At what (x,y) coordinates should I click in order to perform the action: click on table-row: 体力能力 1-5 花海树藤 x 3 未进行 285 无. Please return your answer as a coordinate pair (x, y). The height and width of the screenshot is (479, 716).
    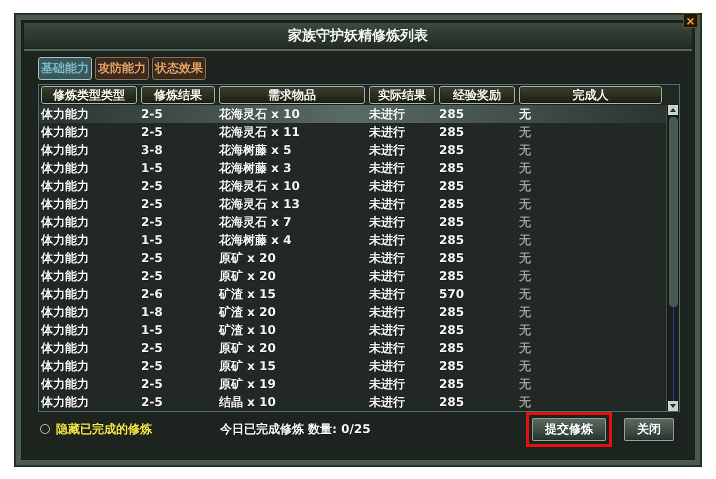
    Looking at the image, I should click on (352, 168).